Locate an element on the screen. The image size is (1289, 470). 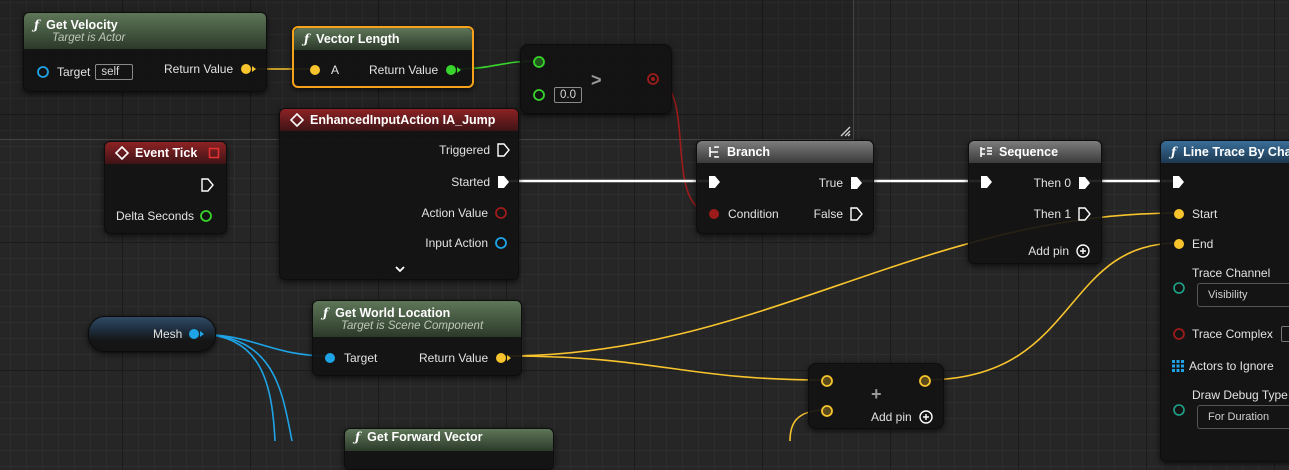
operator-label: + is located at coordinates (876, 394).